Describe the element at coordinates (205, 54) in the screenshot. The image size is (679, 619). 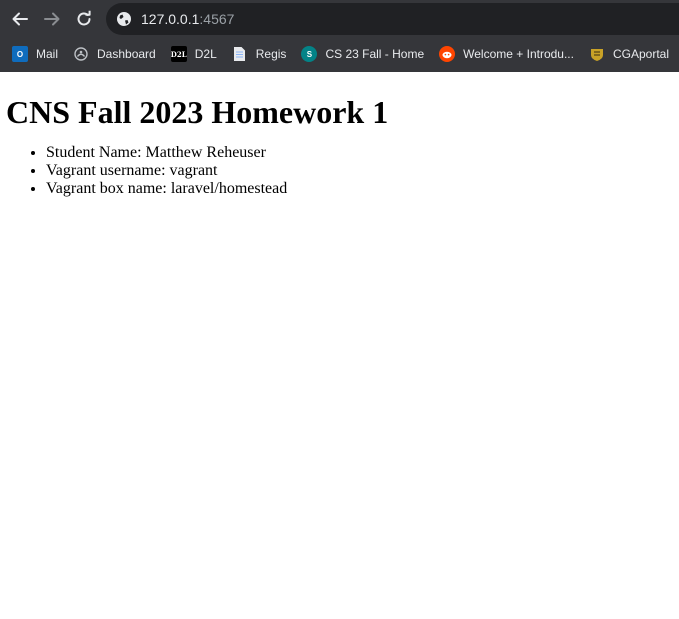
I see `bookmark-label: D2L` at that location.